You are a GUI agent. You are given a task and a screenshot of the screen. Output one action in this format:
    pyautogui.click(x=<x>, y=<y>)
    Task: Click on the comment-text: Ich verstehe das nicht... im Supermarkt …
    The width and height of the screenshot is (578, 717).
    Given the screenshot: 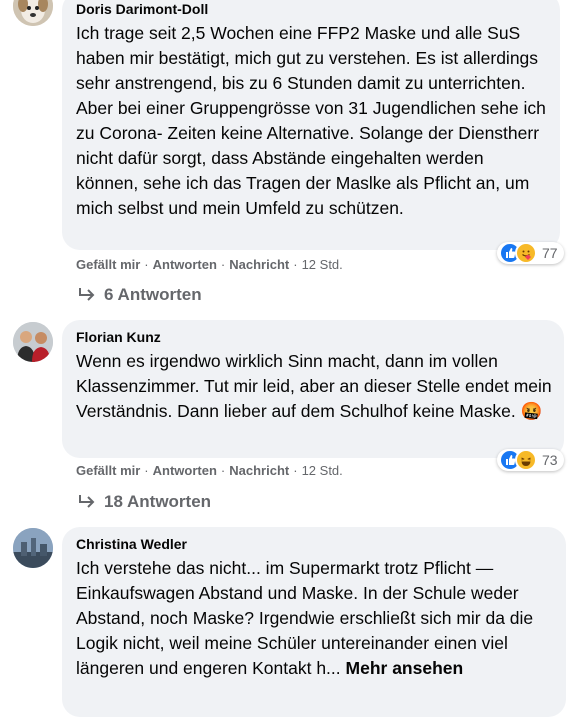 What is the action you would take?
    pyautogui.click(x=315, y=618)
    